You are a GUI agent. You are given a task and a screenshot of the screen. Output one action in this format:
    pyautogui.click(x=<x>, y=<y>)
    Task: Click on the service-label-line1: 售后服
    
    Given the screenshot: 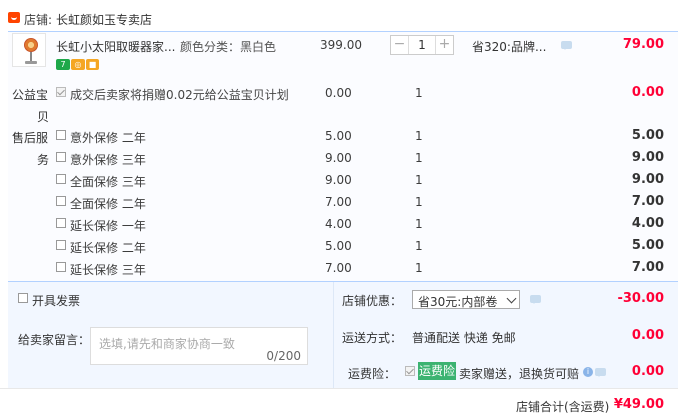 What is the action you would take?
    pyautogui.click(x=30, y=138)
    